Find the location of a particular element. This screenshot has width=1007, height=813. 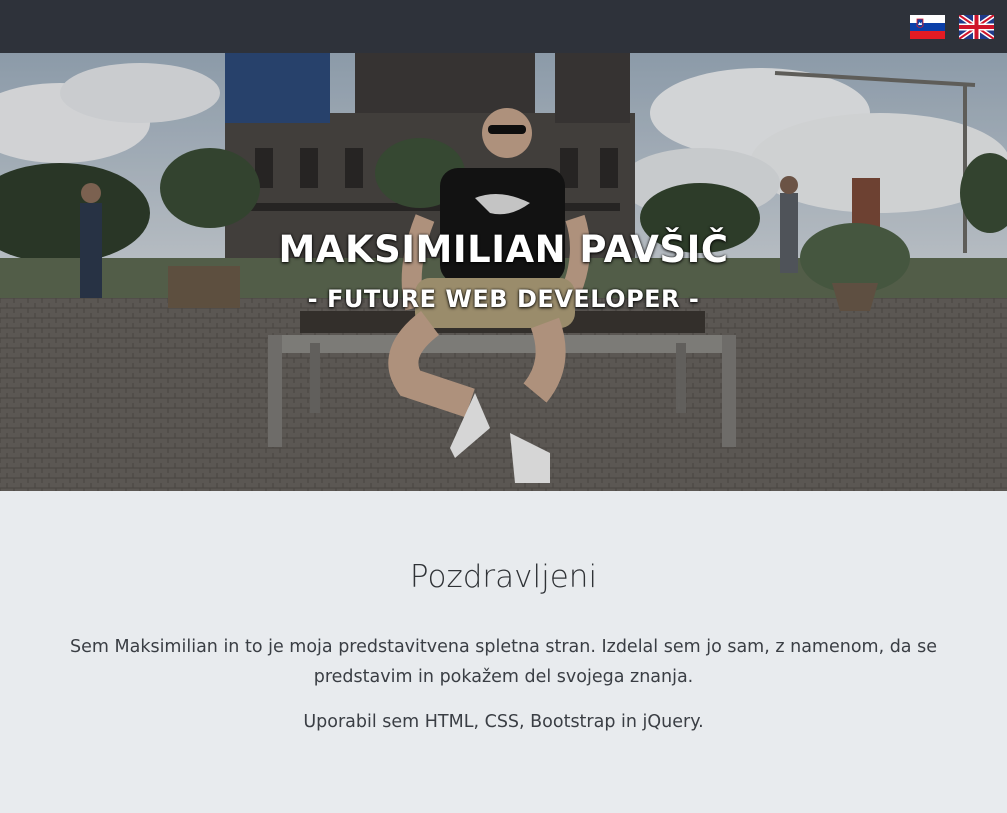

top-navbar is located at coordinates (503, 26).